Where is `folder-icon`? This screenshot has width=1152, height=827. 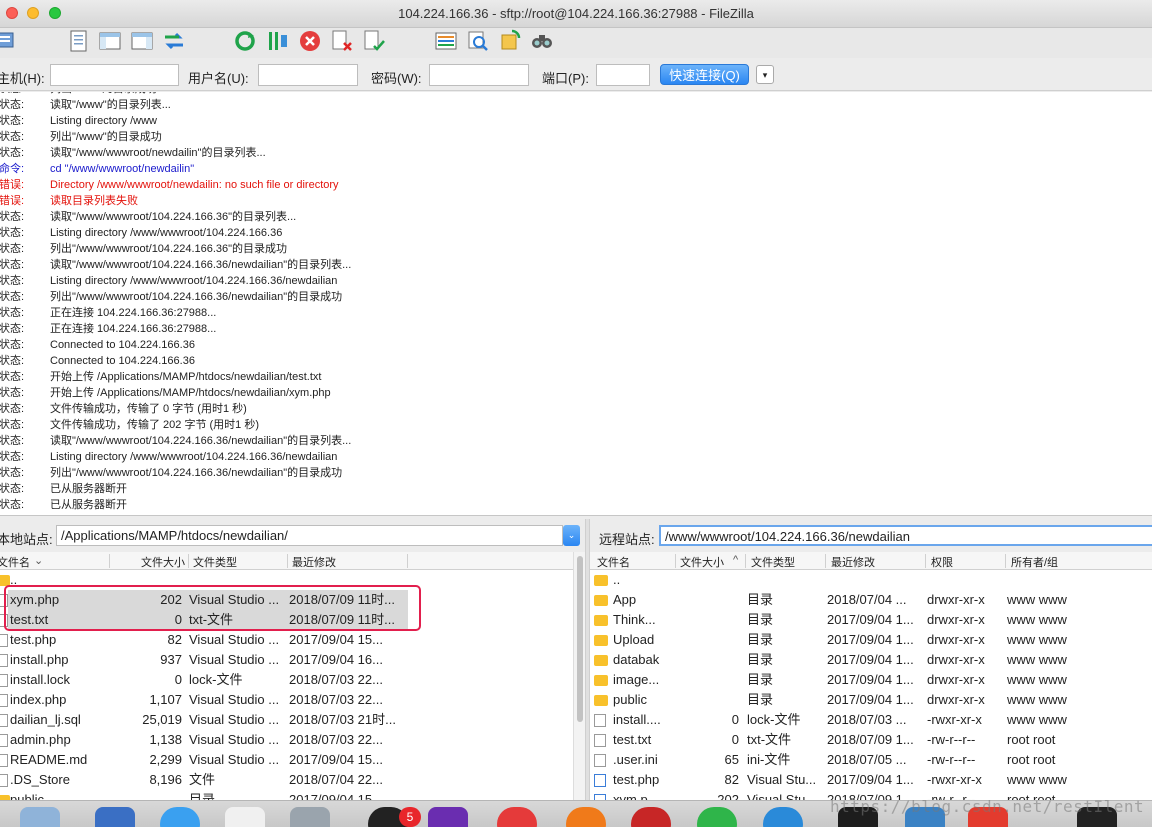
folder-icon is located at coordinates (601, 640).